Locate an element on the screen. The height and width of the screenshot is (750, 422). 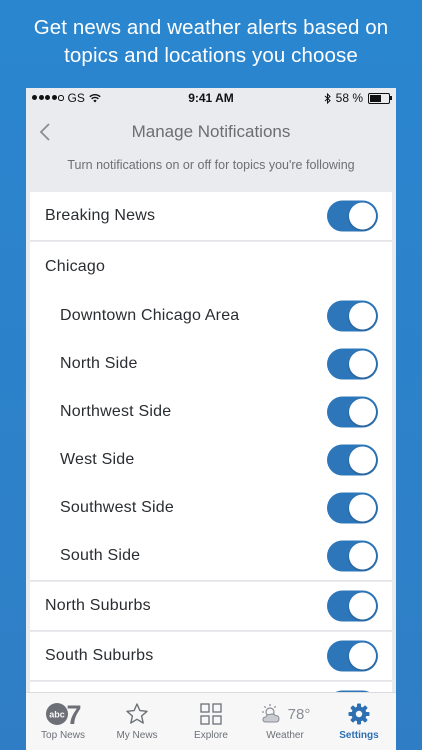
tab-my-news: My News is located at coordinates (137, 721).